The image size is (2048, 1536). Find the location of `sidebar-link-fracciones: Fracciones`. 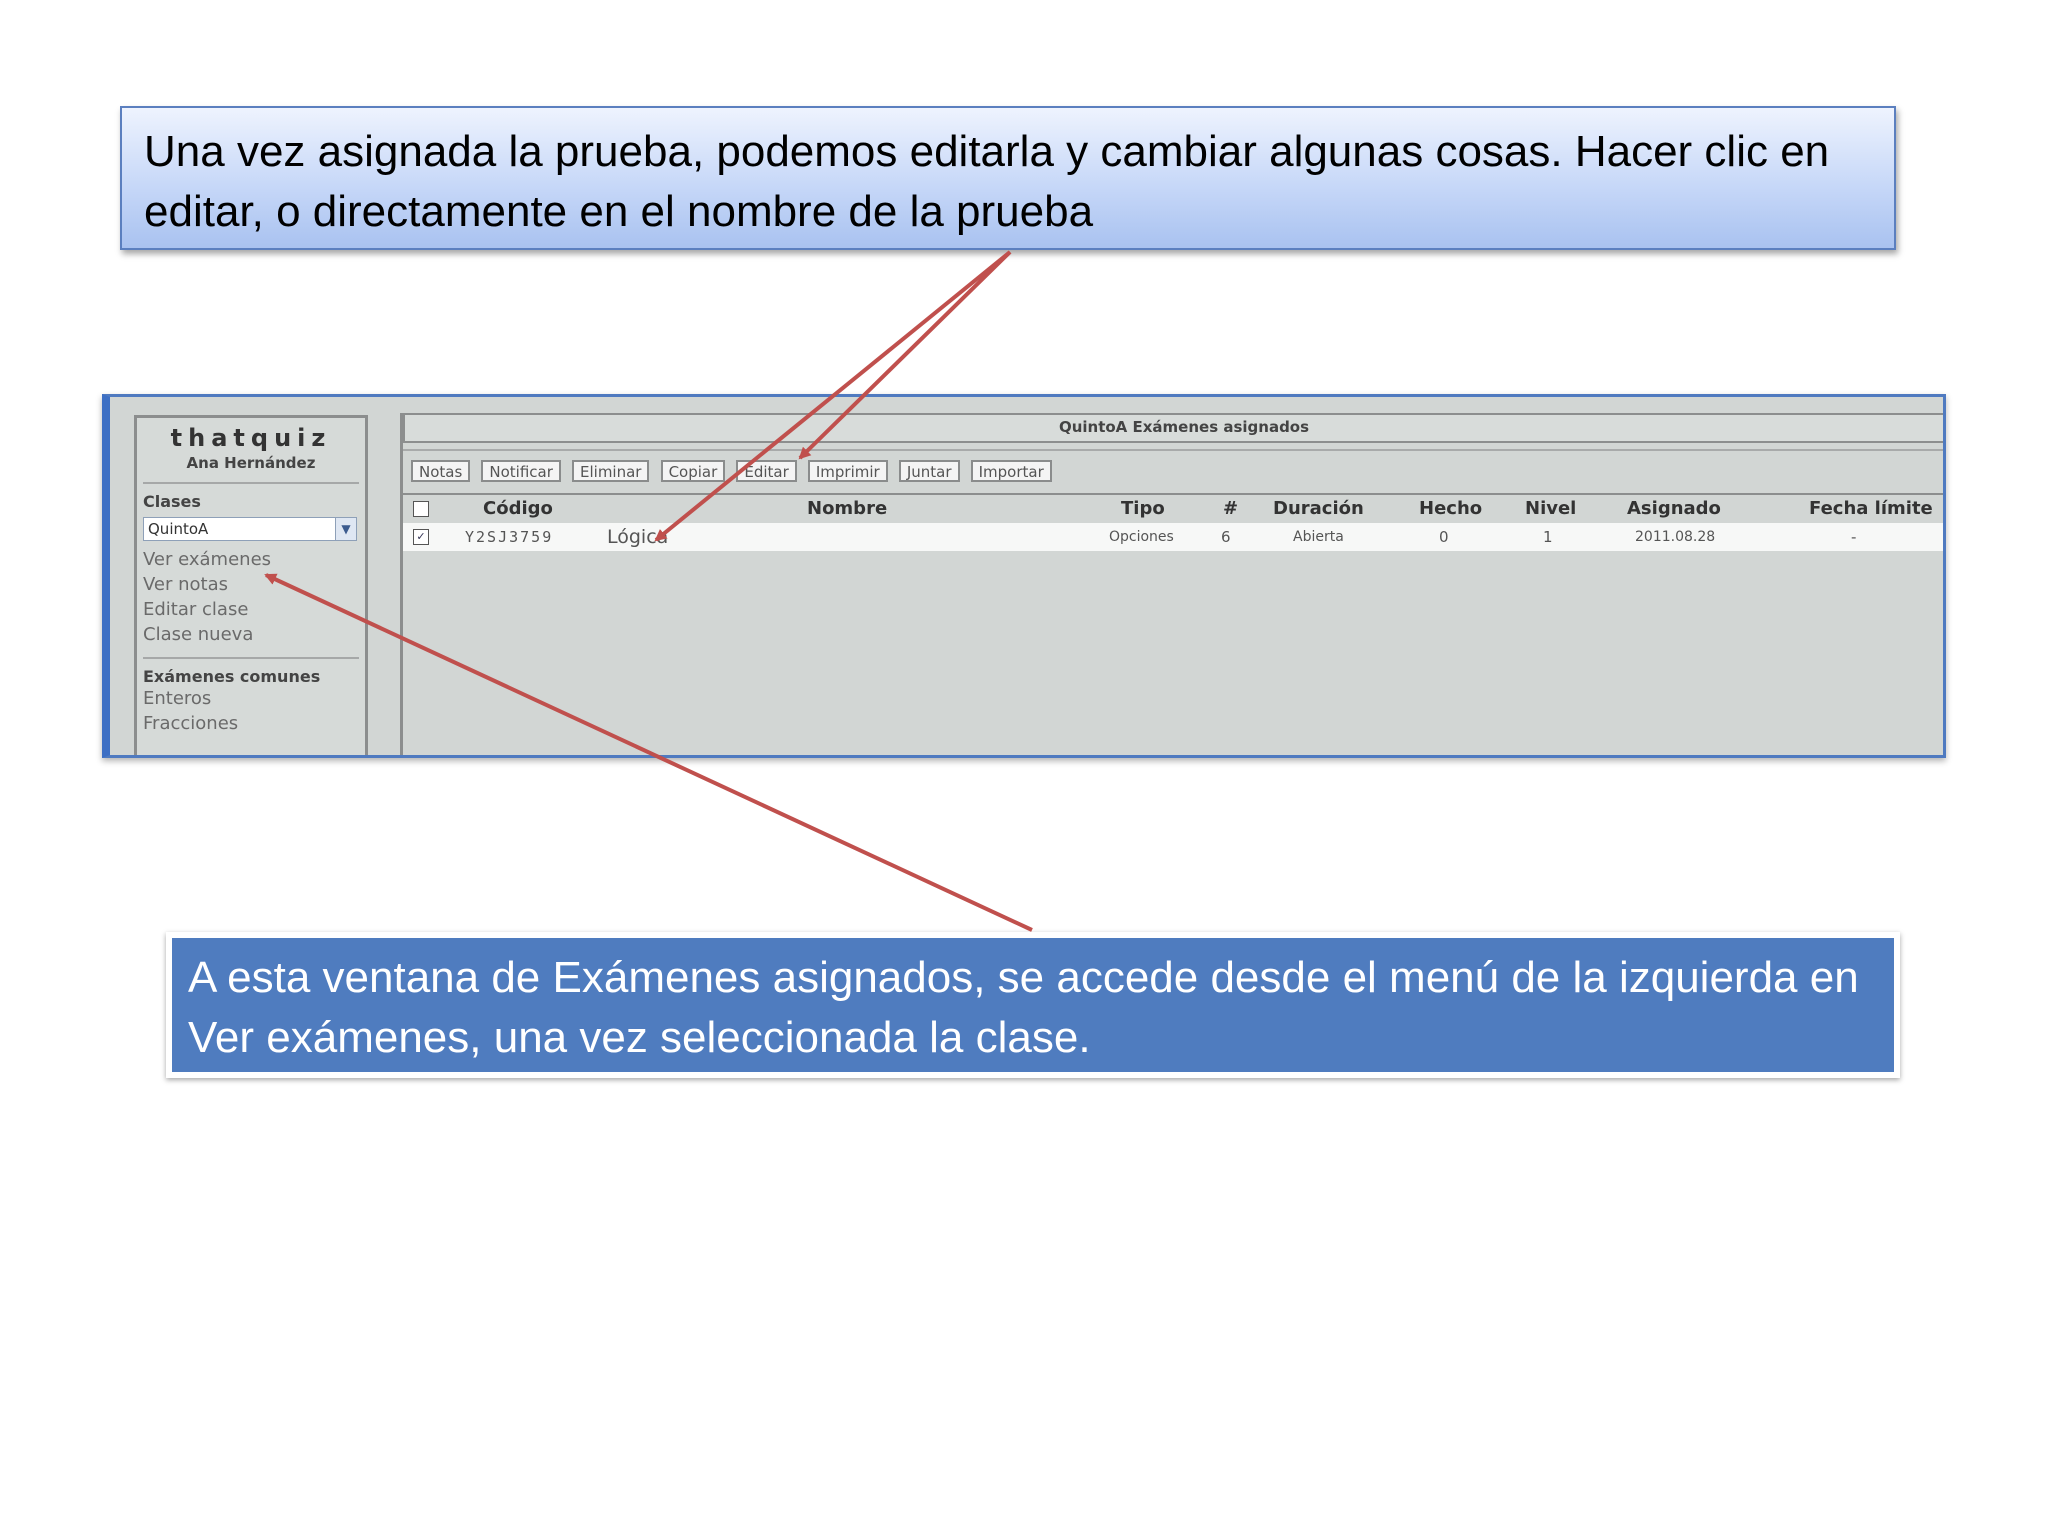

sidebar-link-fracciones: Fracciones is located at coordinates (251, 723).